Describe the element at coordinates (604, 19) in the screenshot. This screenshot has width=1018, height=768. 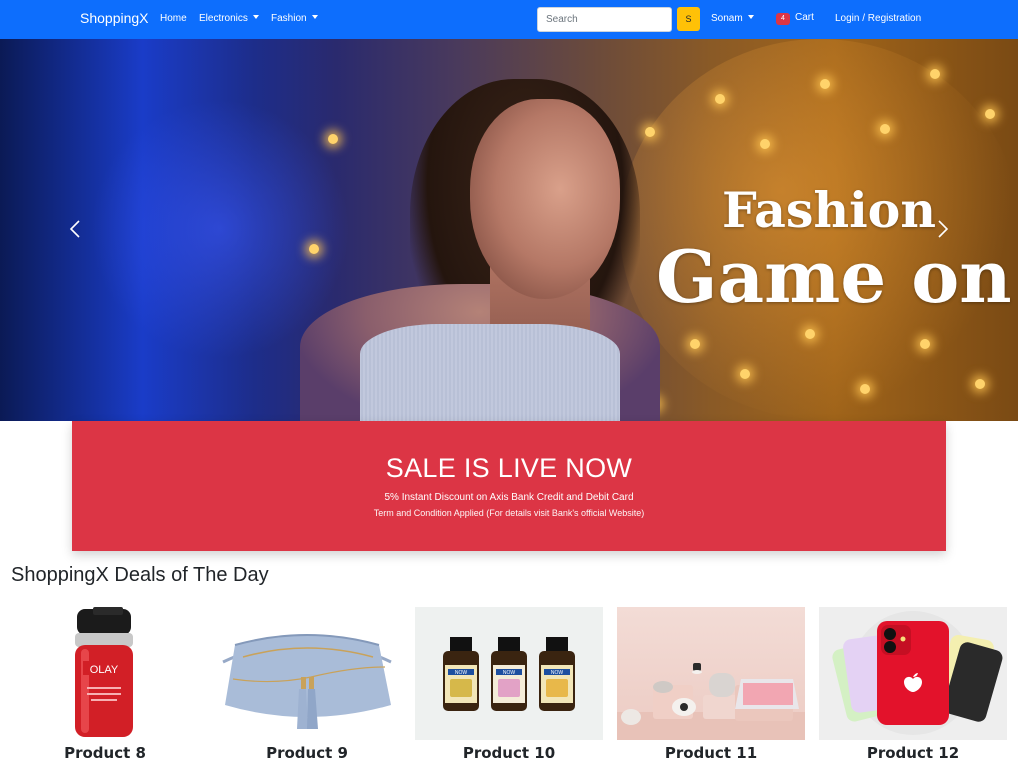
I see `search-input` at that location.